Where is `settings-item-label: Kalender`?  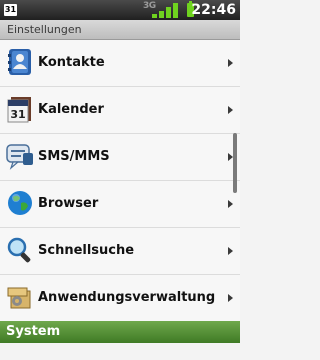
settings-item-label: Kalender is located at coordinates (71, 109).